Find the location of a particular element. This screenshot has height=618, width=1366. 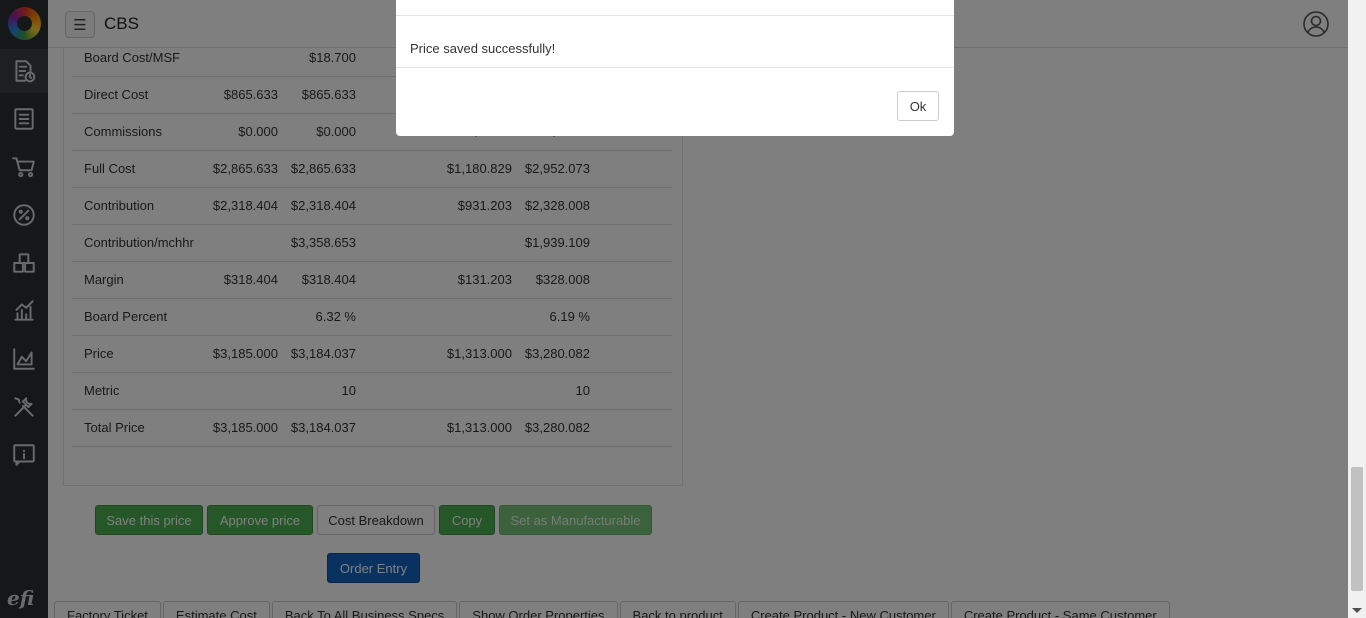

dialog-message: Price saved successfully! is located at coordinates (675, 42).